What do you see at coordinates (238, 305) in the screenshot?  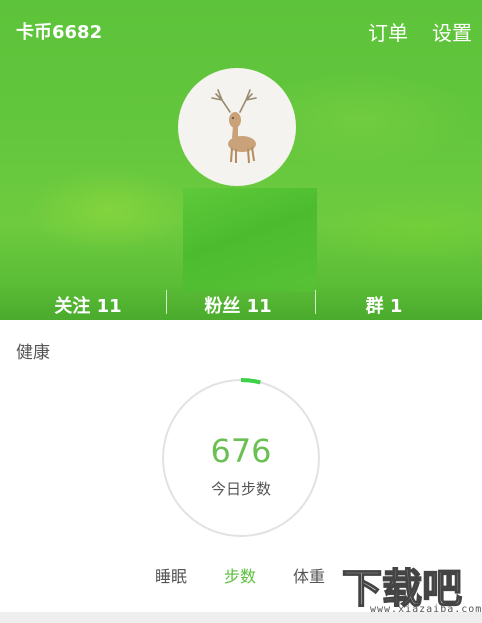 I see `fans-count: 粉丝 11` at bounding box center [238, 305].